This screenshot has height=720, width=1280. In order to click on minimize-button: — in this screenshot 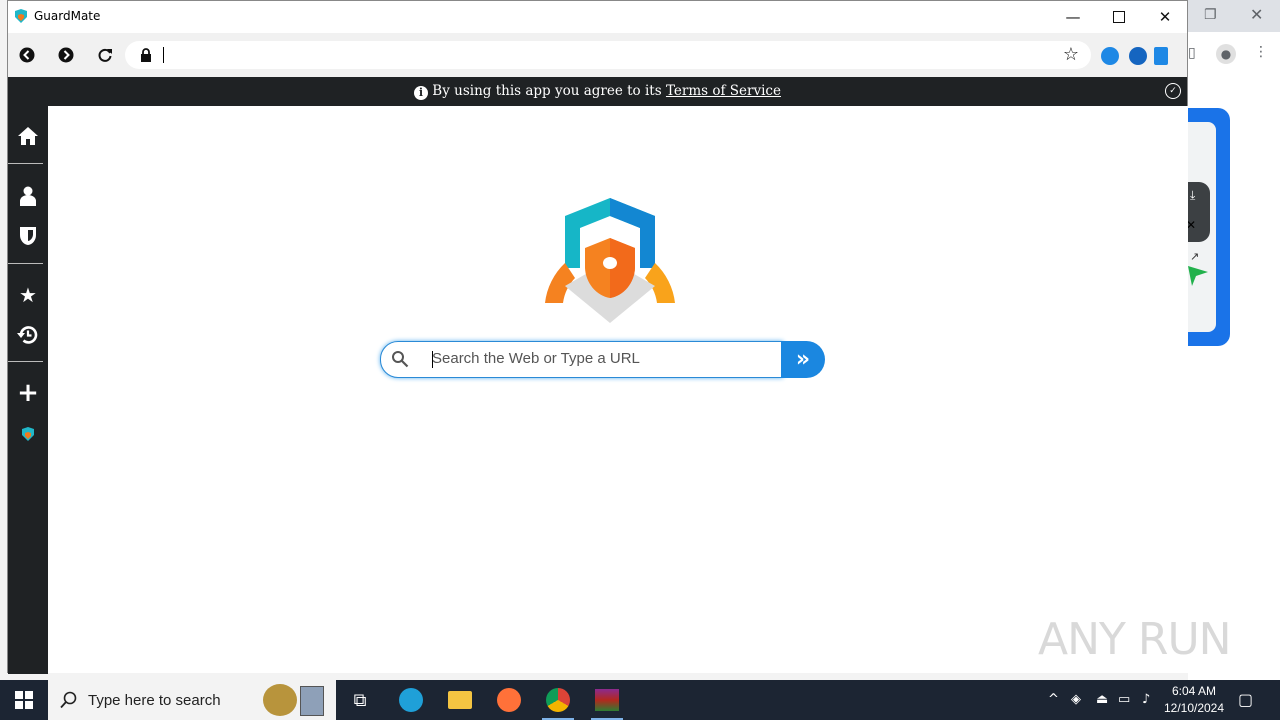, I will do `click(1073, 17)`.